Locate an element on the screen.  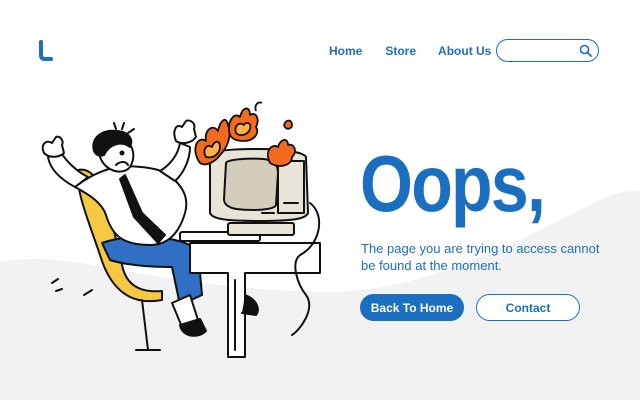
nav-link-store: Store is located at coordinates (400, 51).